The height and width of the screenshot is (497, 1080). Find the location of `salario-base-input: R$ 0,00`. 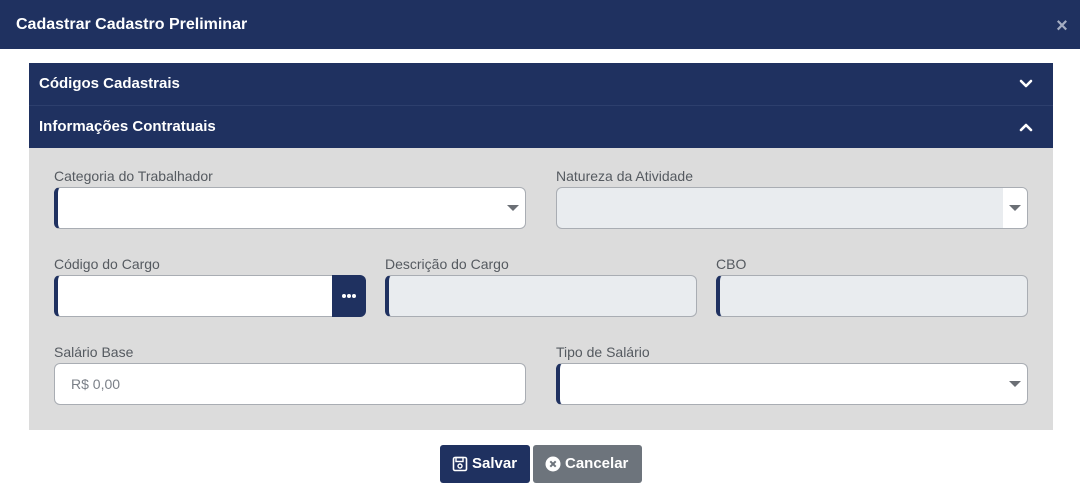

salario-base-input: R$ 0,00 is located at coordinates (290, 384).